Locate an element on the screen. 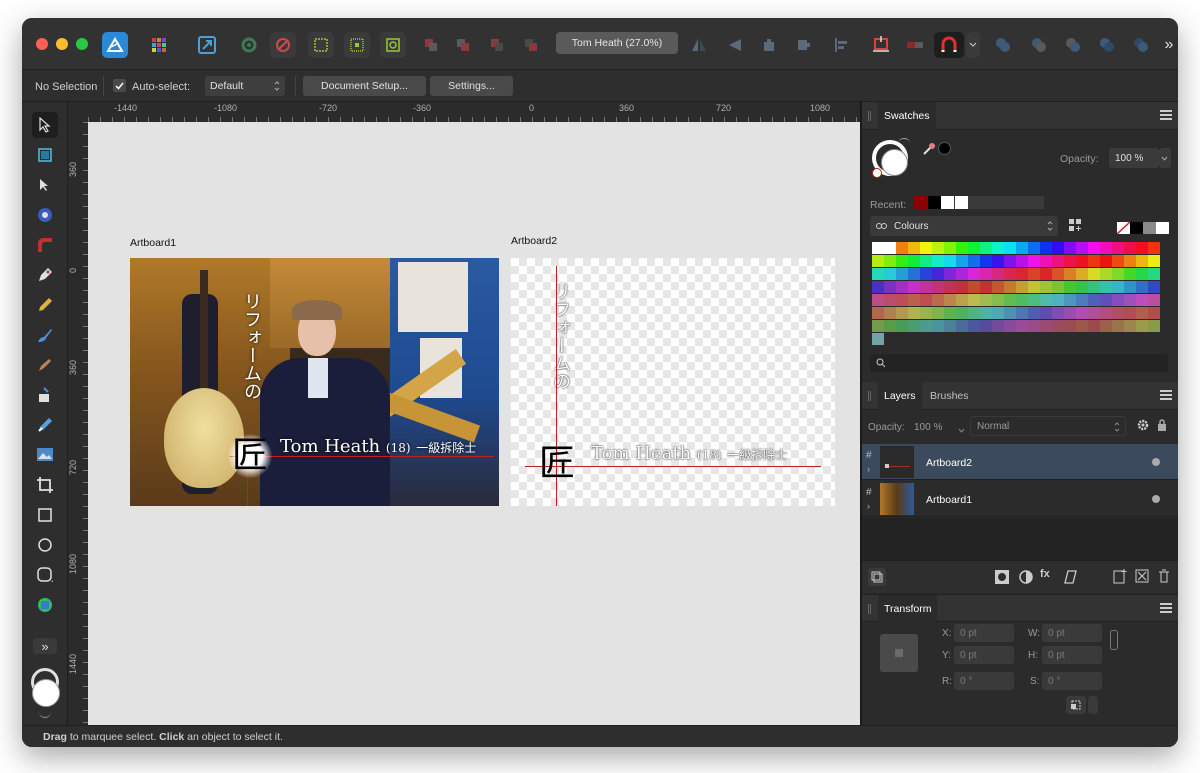 The image size is (1200, 773). y-field: 0 pt is located at coordinates (984, 655).